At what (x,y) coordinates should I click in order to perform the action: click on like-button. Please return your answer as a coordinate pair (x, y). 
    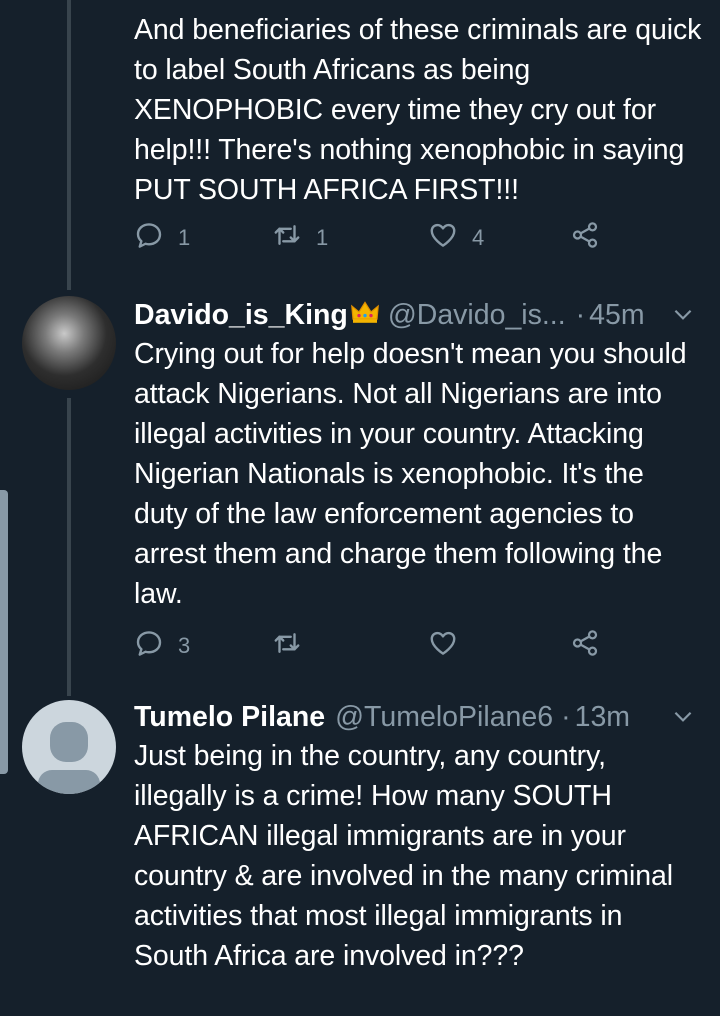
    Looking at the image, I should click on (443, 646).